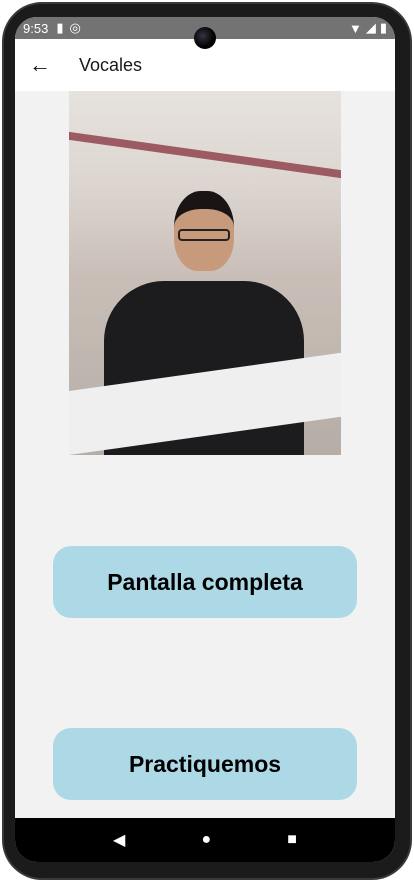 The height and width of the screenshot is (882, 414). Describe the element at coordinates (205, 764) in the screenshot. I see `practice-button: Practiquemos` at that location.